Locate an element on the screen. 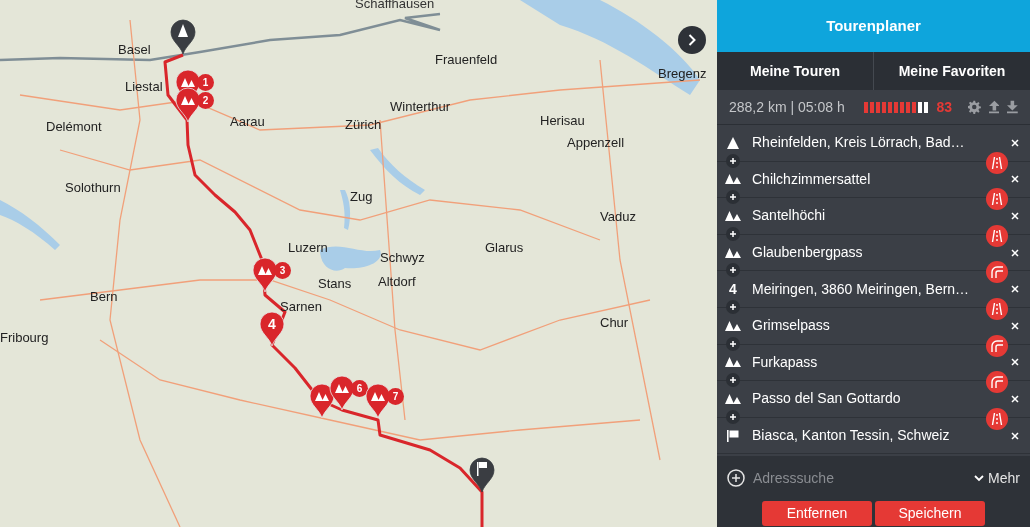  rating-score: 83 is located at coordinates (944, 107).